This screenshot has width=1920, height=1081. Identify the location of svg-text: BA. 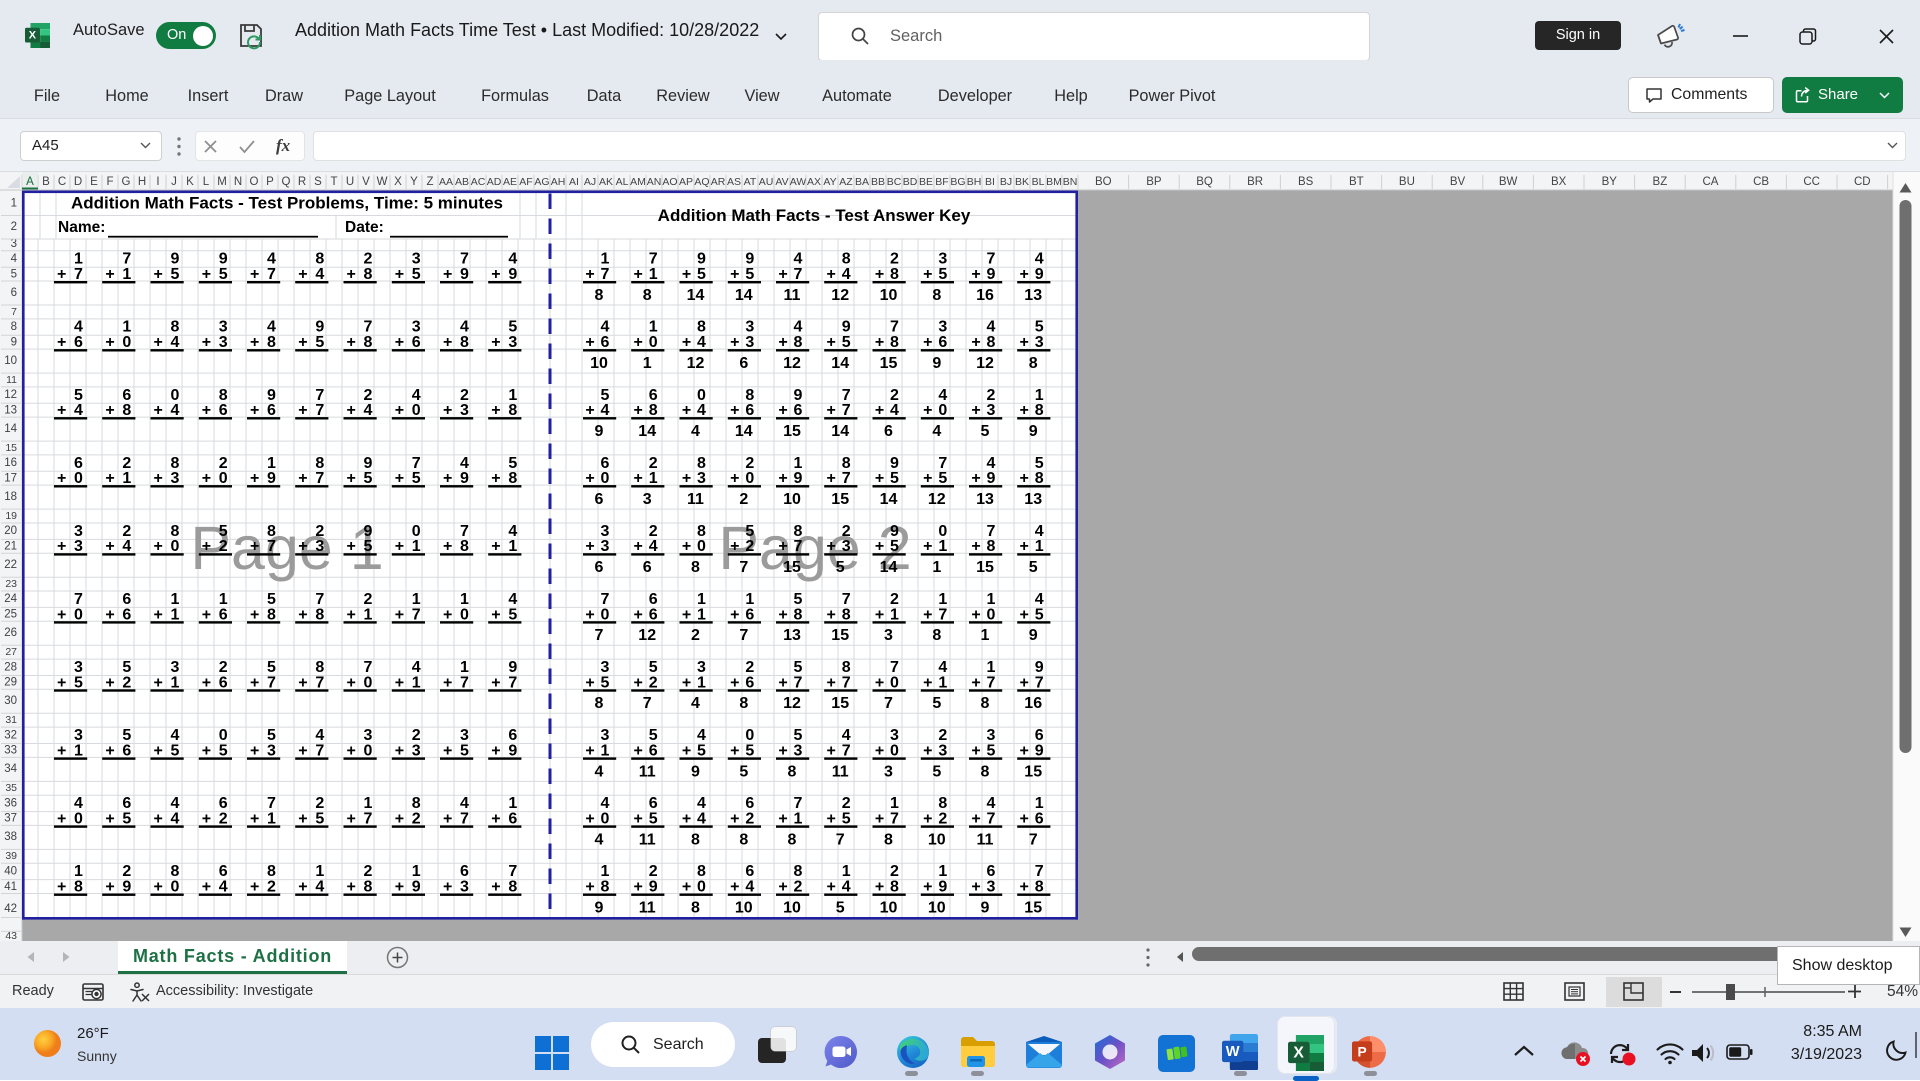
(862, 182).